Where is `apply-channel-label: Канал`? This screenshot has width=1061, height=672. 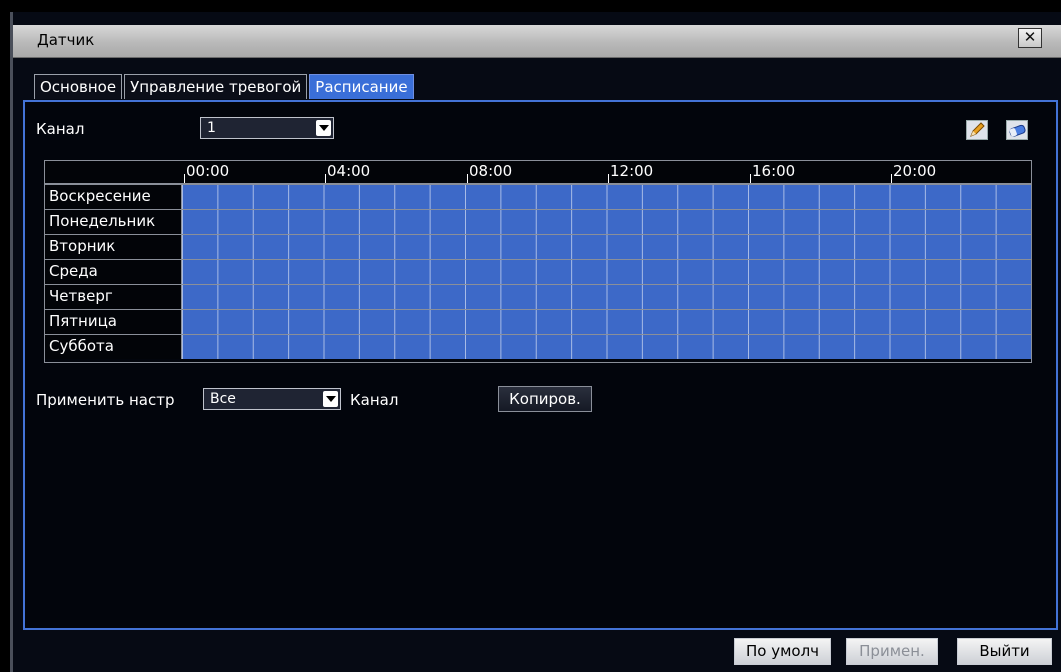 apply-channel-label: Канал is located at coordinates (374, 400).